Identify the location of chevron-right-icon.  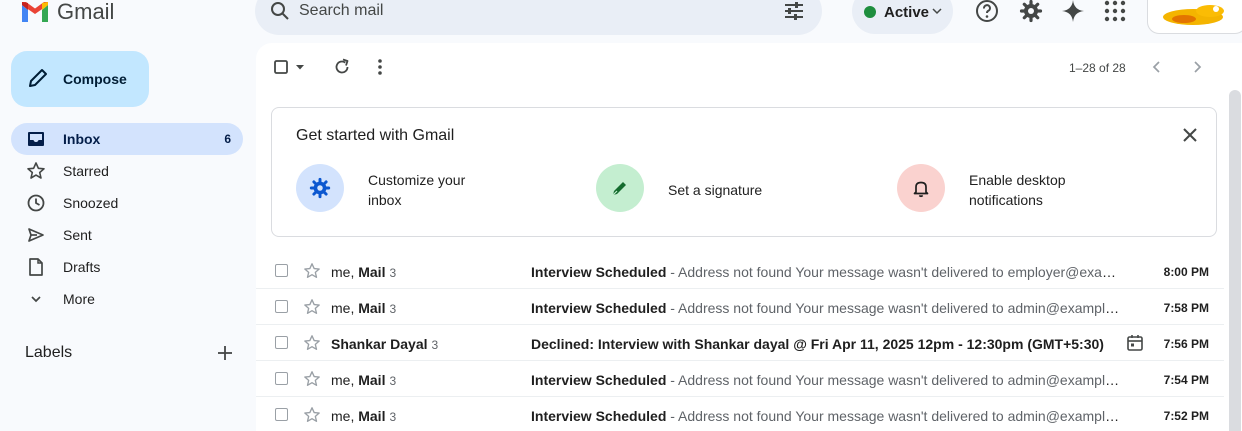
(1197, 67).